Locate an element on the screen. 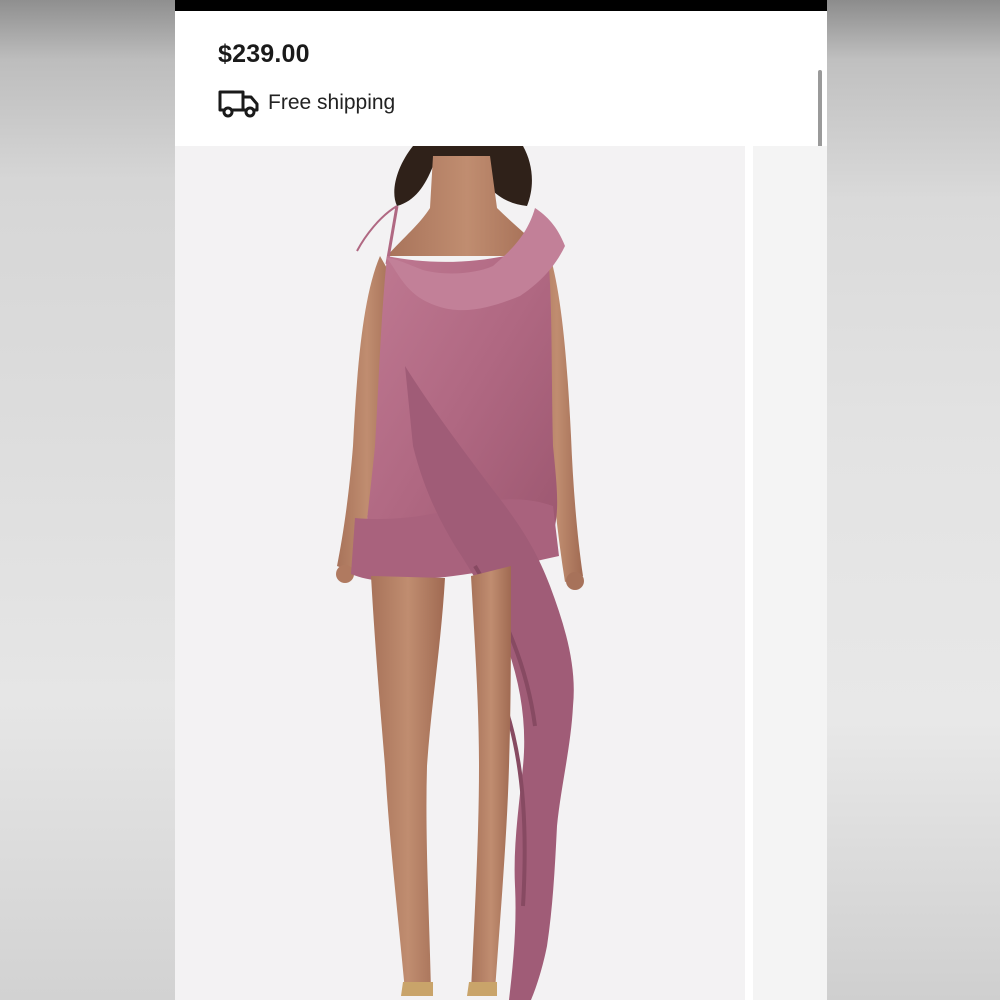 The height and width of the screenshot is (1000, 1000). sandals is located at coordinates (449, 989).